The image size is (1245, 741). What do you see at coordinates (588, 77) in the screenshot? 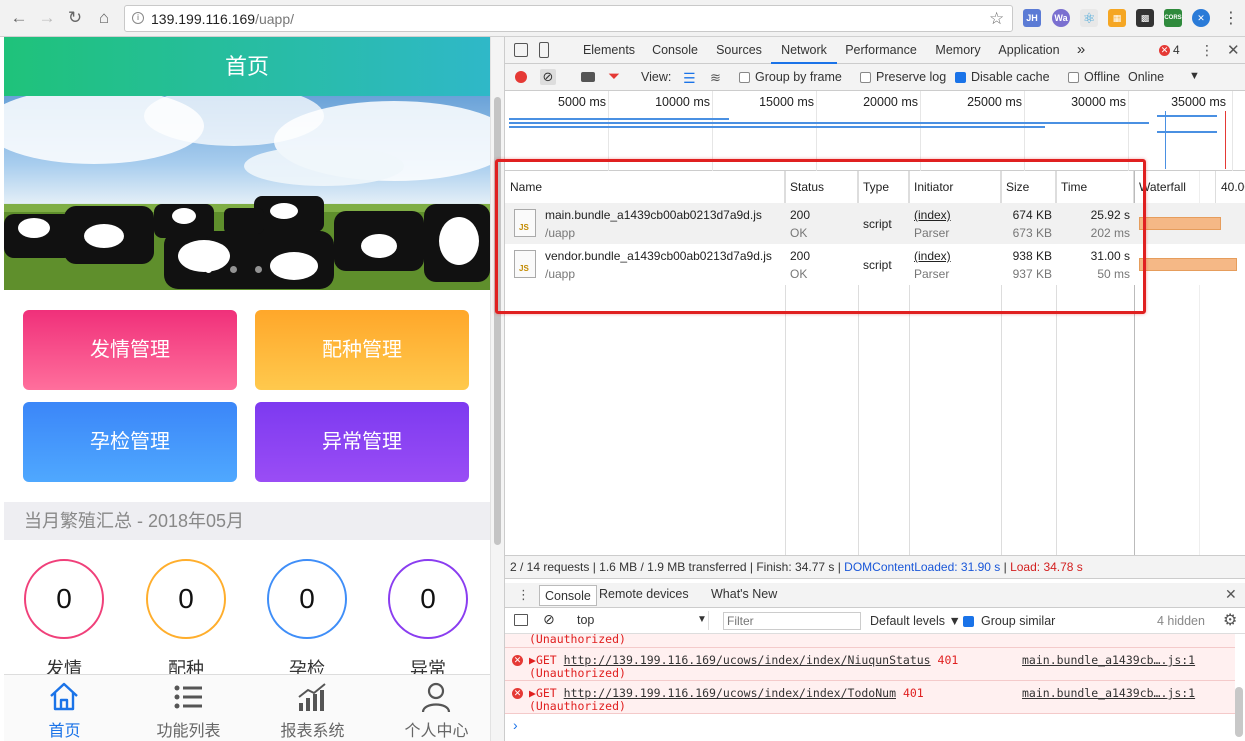
I see `screenshot-camera-icon` at bounding box center [588, 77].